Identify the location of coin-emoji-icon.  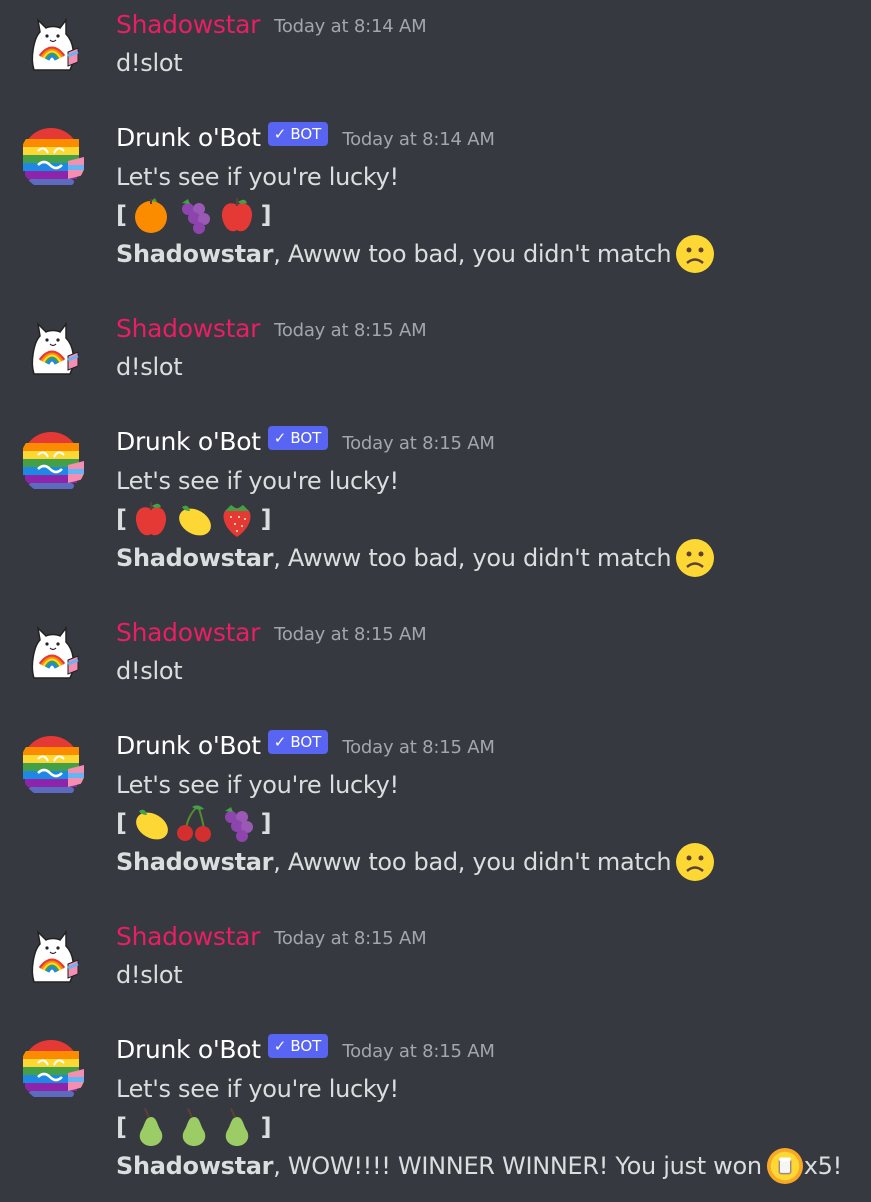
(784, 1166).